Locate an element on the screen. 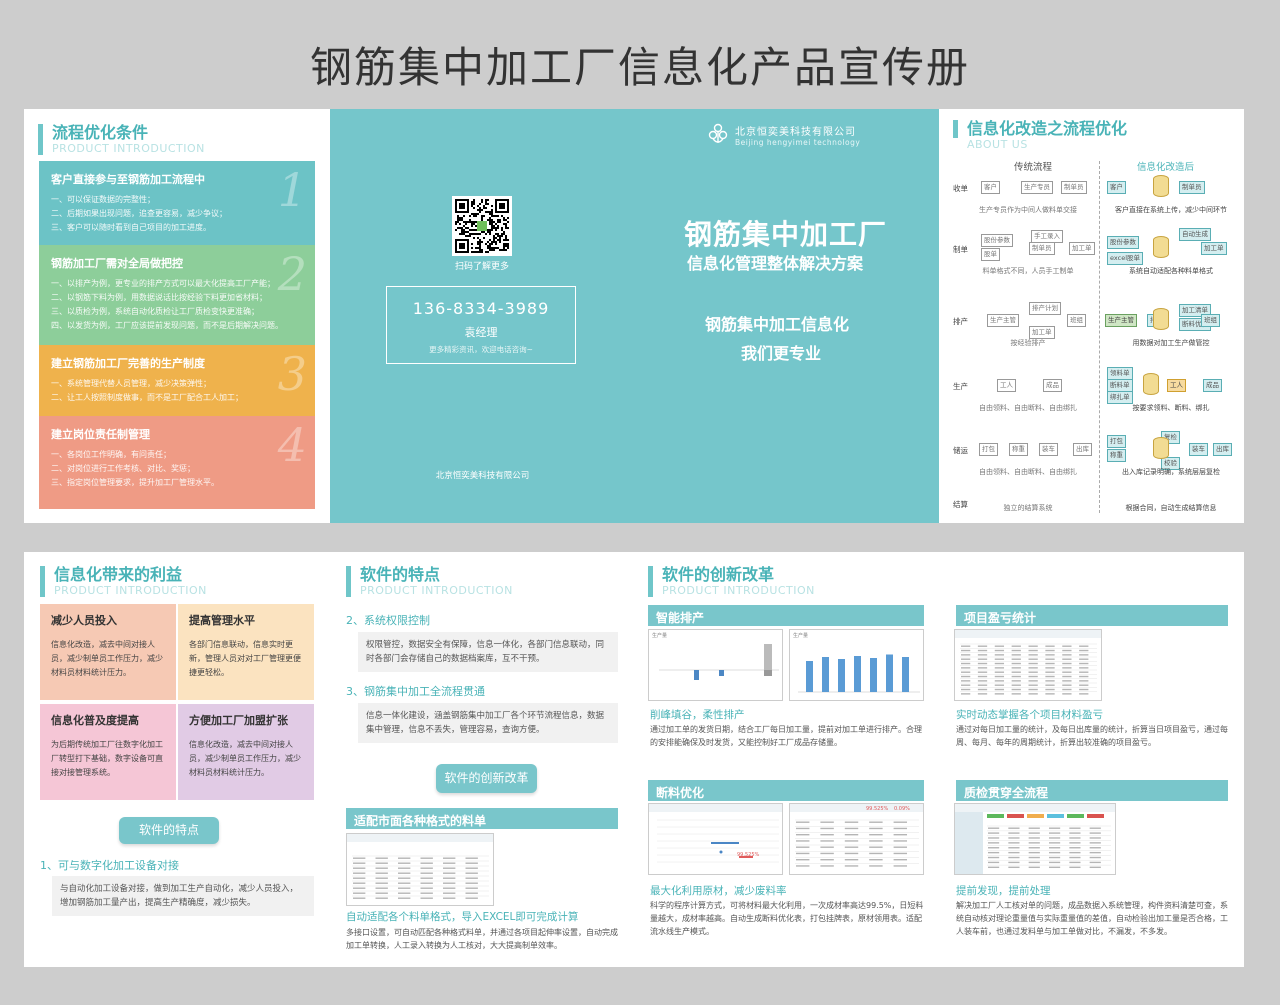 The width and height of the screenshot is (1280, 1005). section-title: 软件的创新改革 is located at coordinates (718, 574).